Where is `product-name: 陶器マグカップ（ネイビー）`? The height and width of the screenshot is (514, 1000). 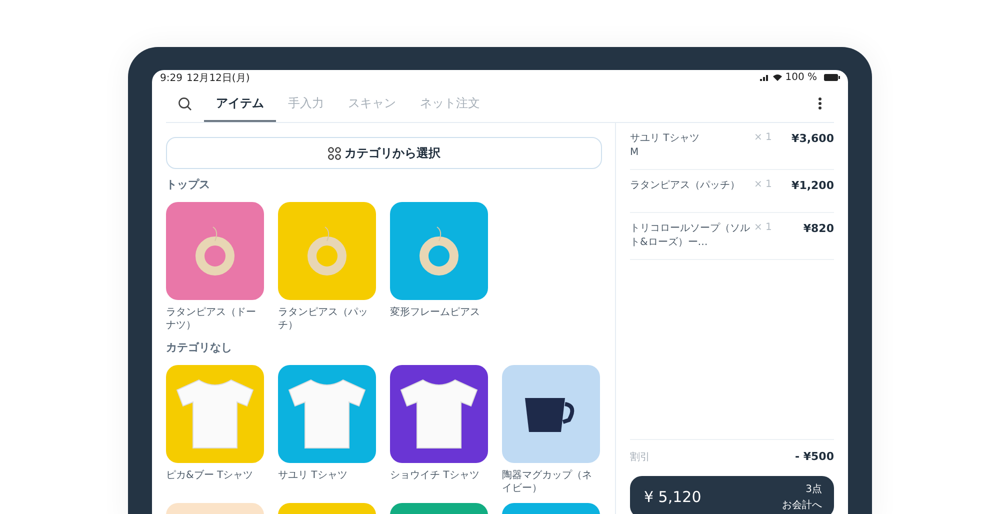
product-name: 陶器マグカップ（ネイビー） is located at coordinates (547, 482).